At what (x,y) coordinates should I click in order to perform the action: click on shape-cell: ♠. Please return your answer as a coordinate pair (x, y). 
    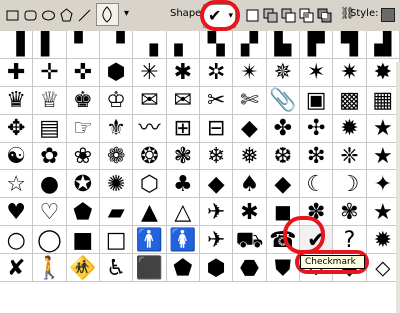
    Looking at the image, I should click on (250, 184).